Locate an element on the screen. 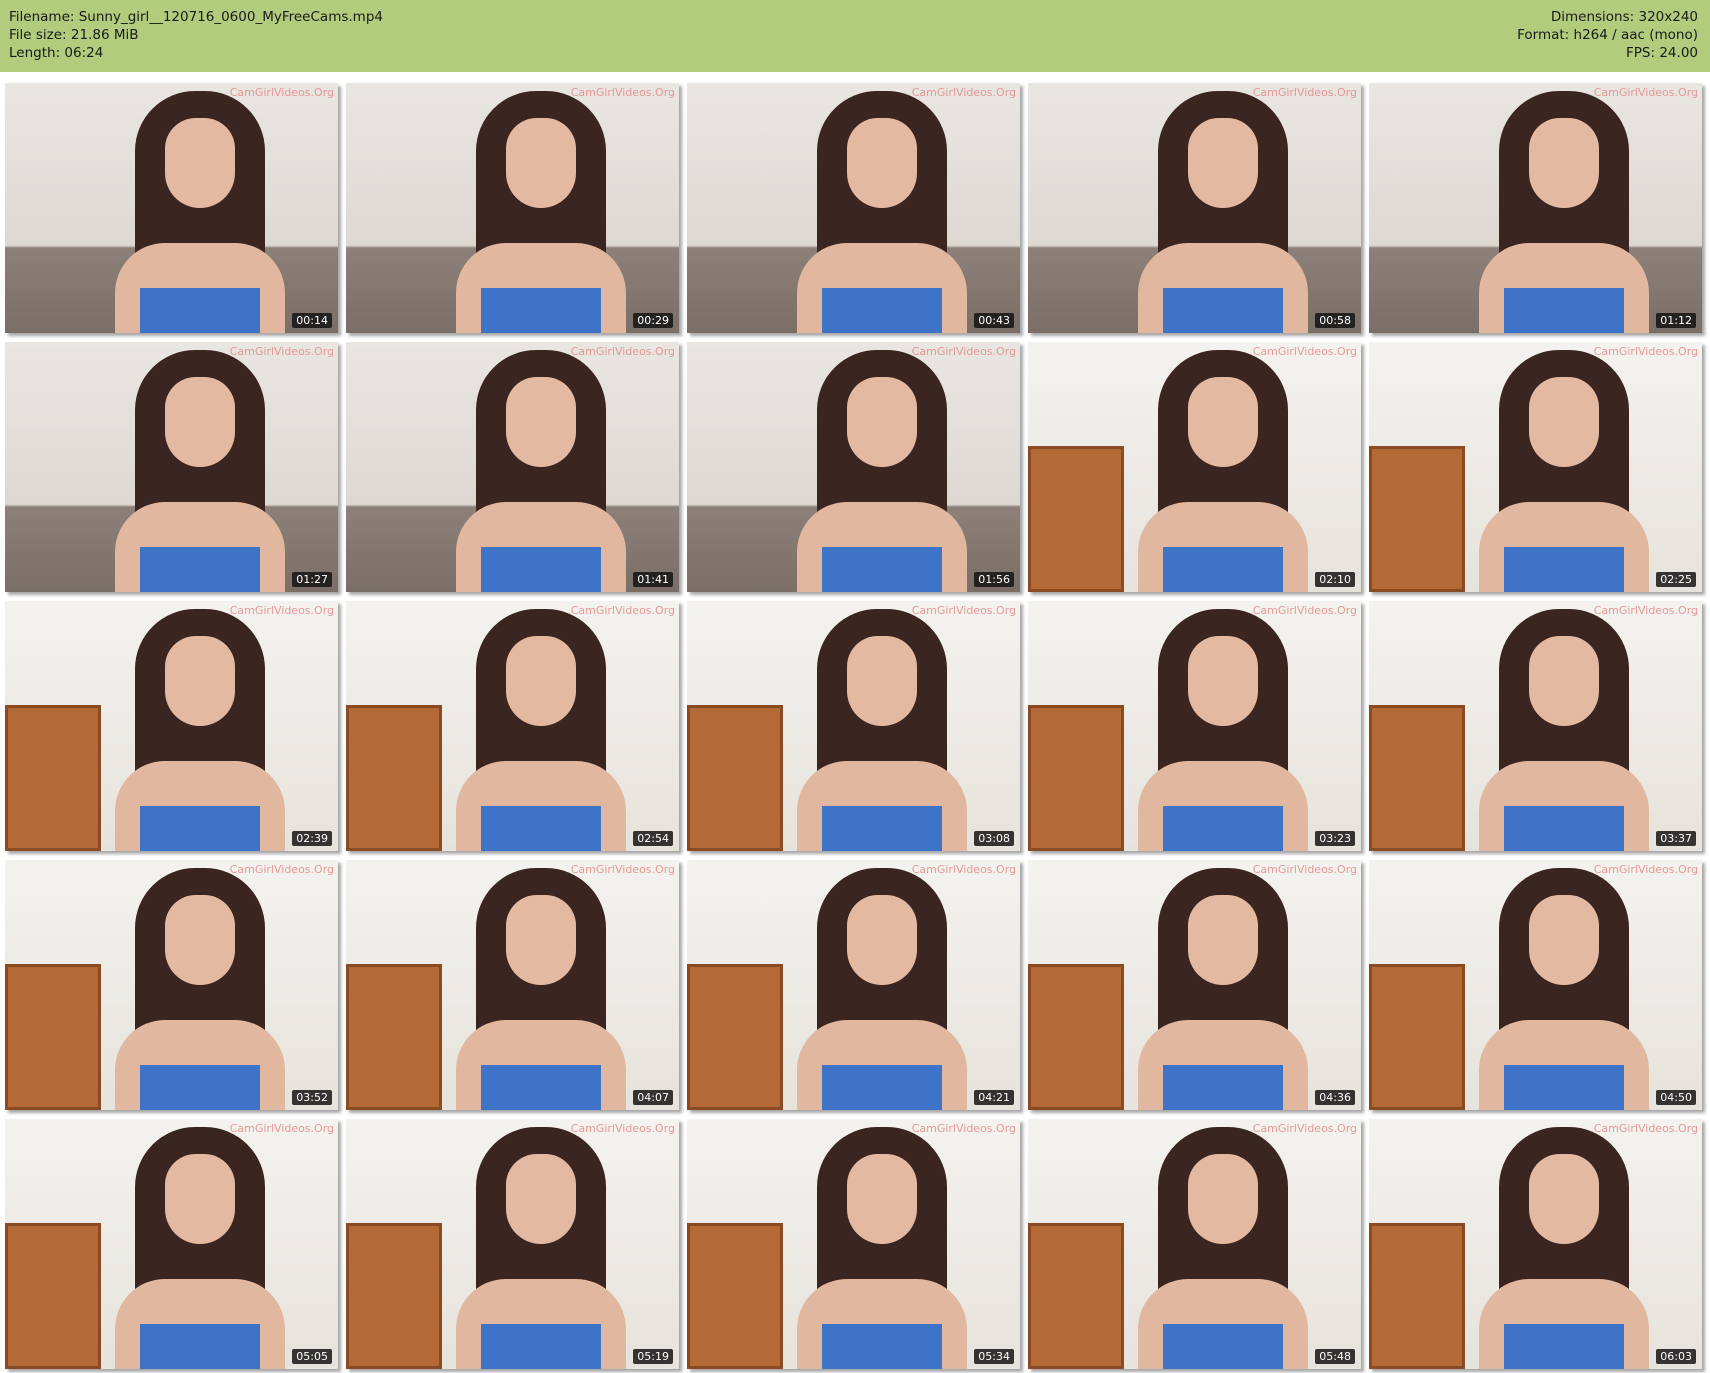 This screenshot has width=1710, height=1373. video-thumbnail: CamGirlVideos.Org 02:25 is located at coordinates (1535, 467).